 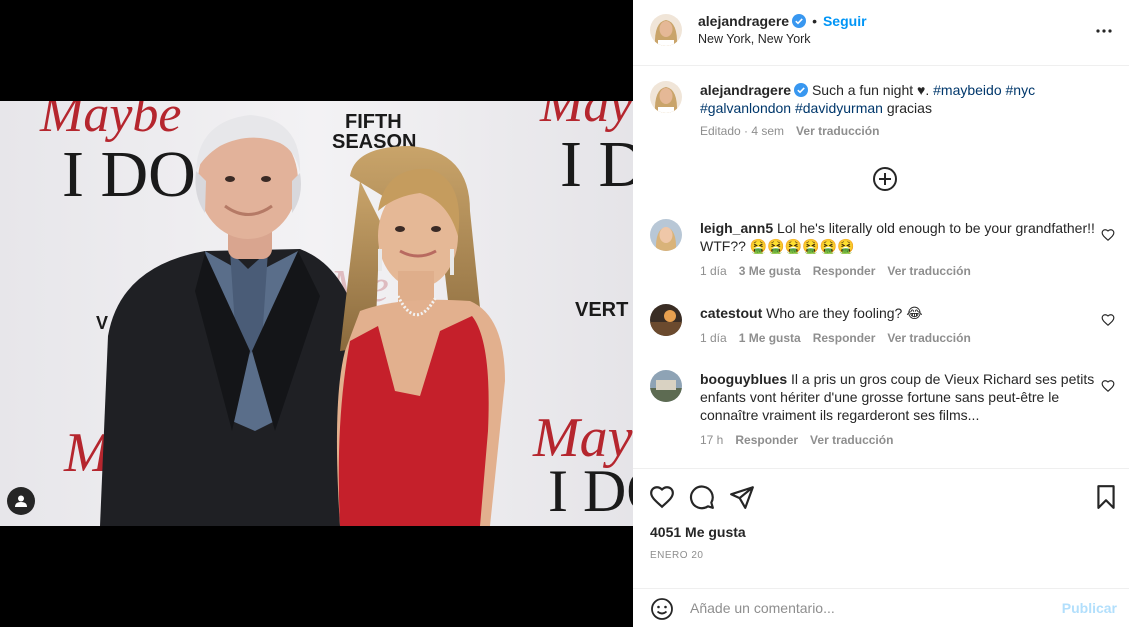 What do you see at coordinates (745, 90) in the screenshot?
I see `caption-username: alejandragere` at bounding box center [745, 90].